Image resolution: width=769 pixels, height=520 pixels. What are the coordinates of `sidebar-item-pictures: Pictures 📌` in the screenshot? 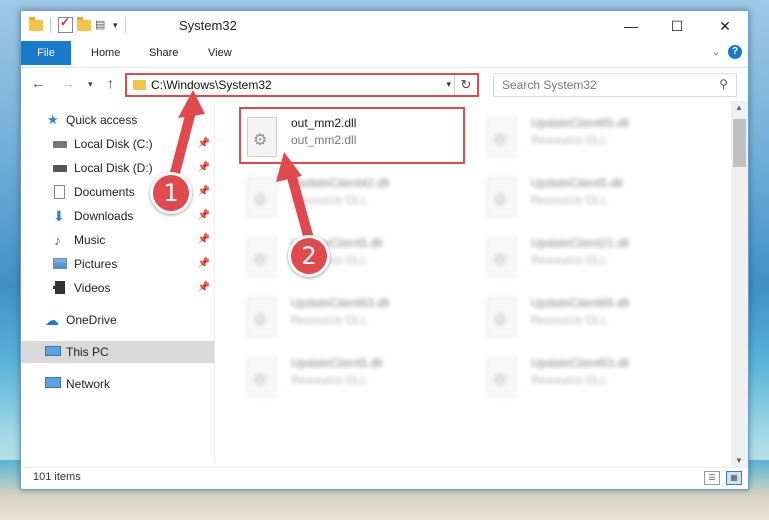 It's located at (117, 264).